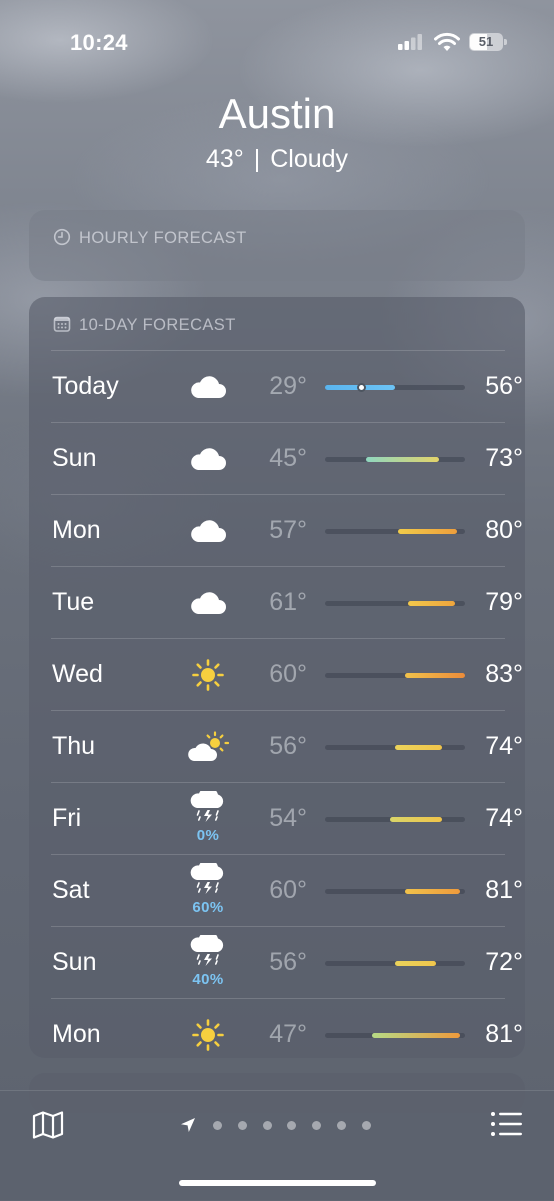 The image size is (554, 1201). Describe the element at coordinates (504, 674) in the screenshot. I see `high-temperature: 83°` at that location.